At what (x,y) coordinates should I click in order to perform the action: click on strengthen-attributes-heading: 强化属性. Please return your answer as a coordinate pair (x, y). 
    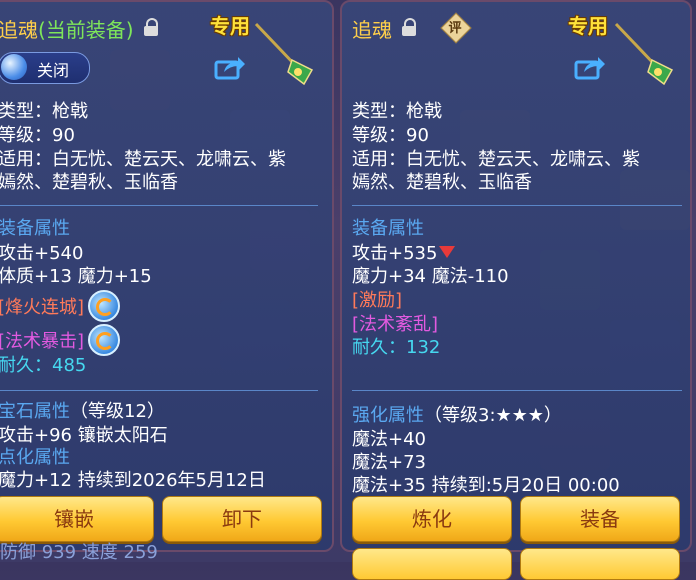
    Looking at the image, I should click on (388, 415).